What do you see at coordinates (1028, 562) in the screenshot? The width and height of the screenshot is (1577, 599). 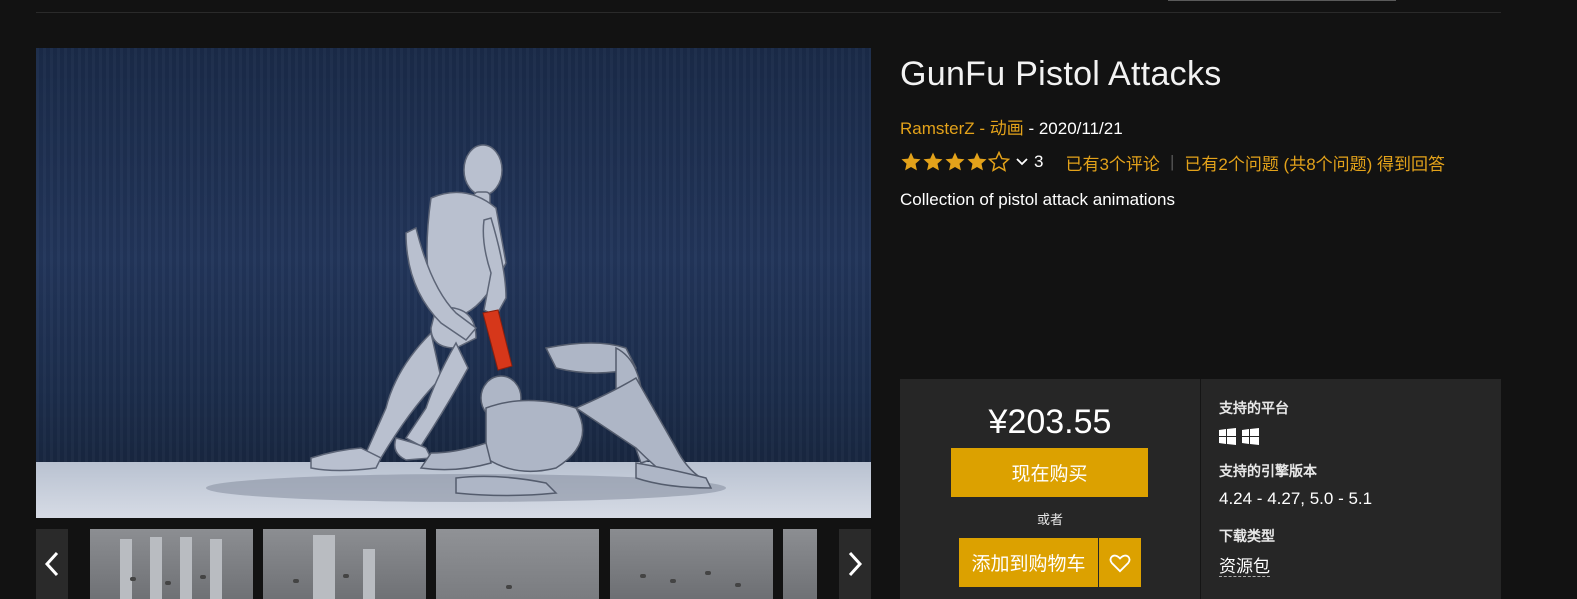 I see `add-to-cart-button: 添加到购物车` at bounding box center [1028, 562].